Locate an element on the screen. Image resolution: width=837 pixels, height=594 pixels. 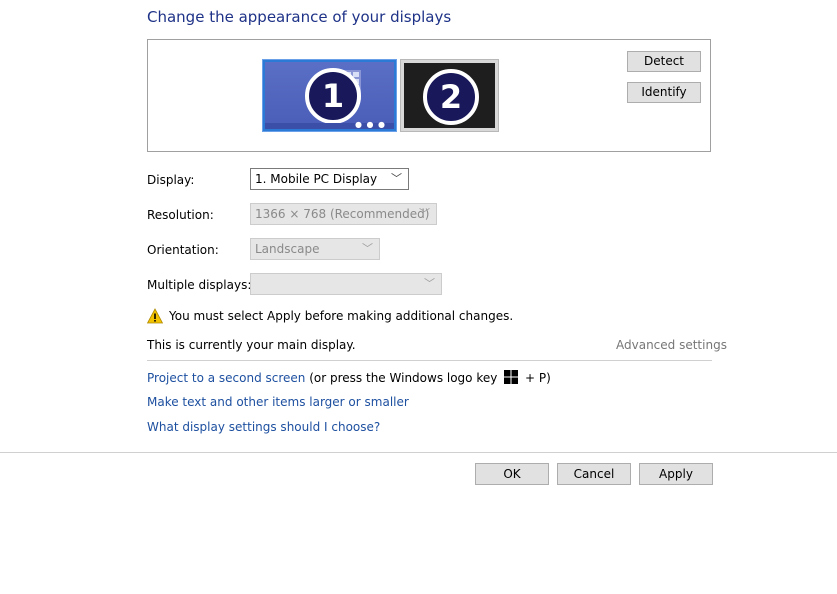
monitor-2-number: 2 is located at coordinates (451, 97).